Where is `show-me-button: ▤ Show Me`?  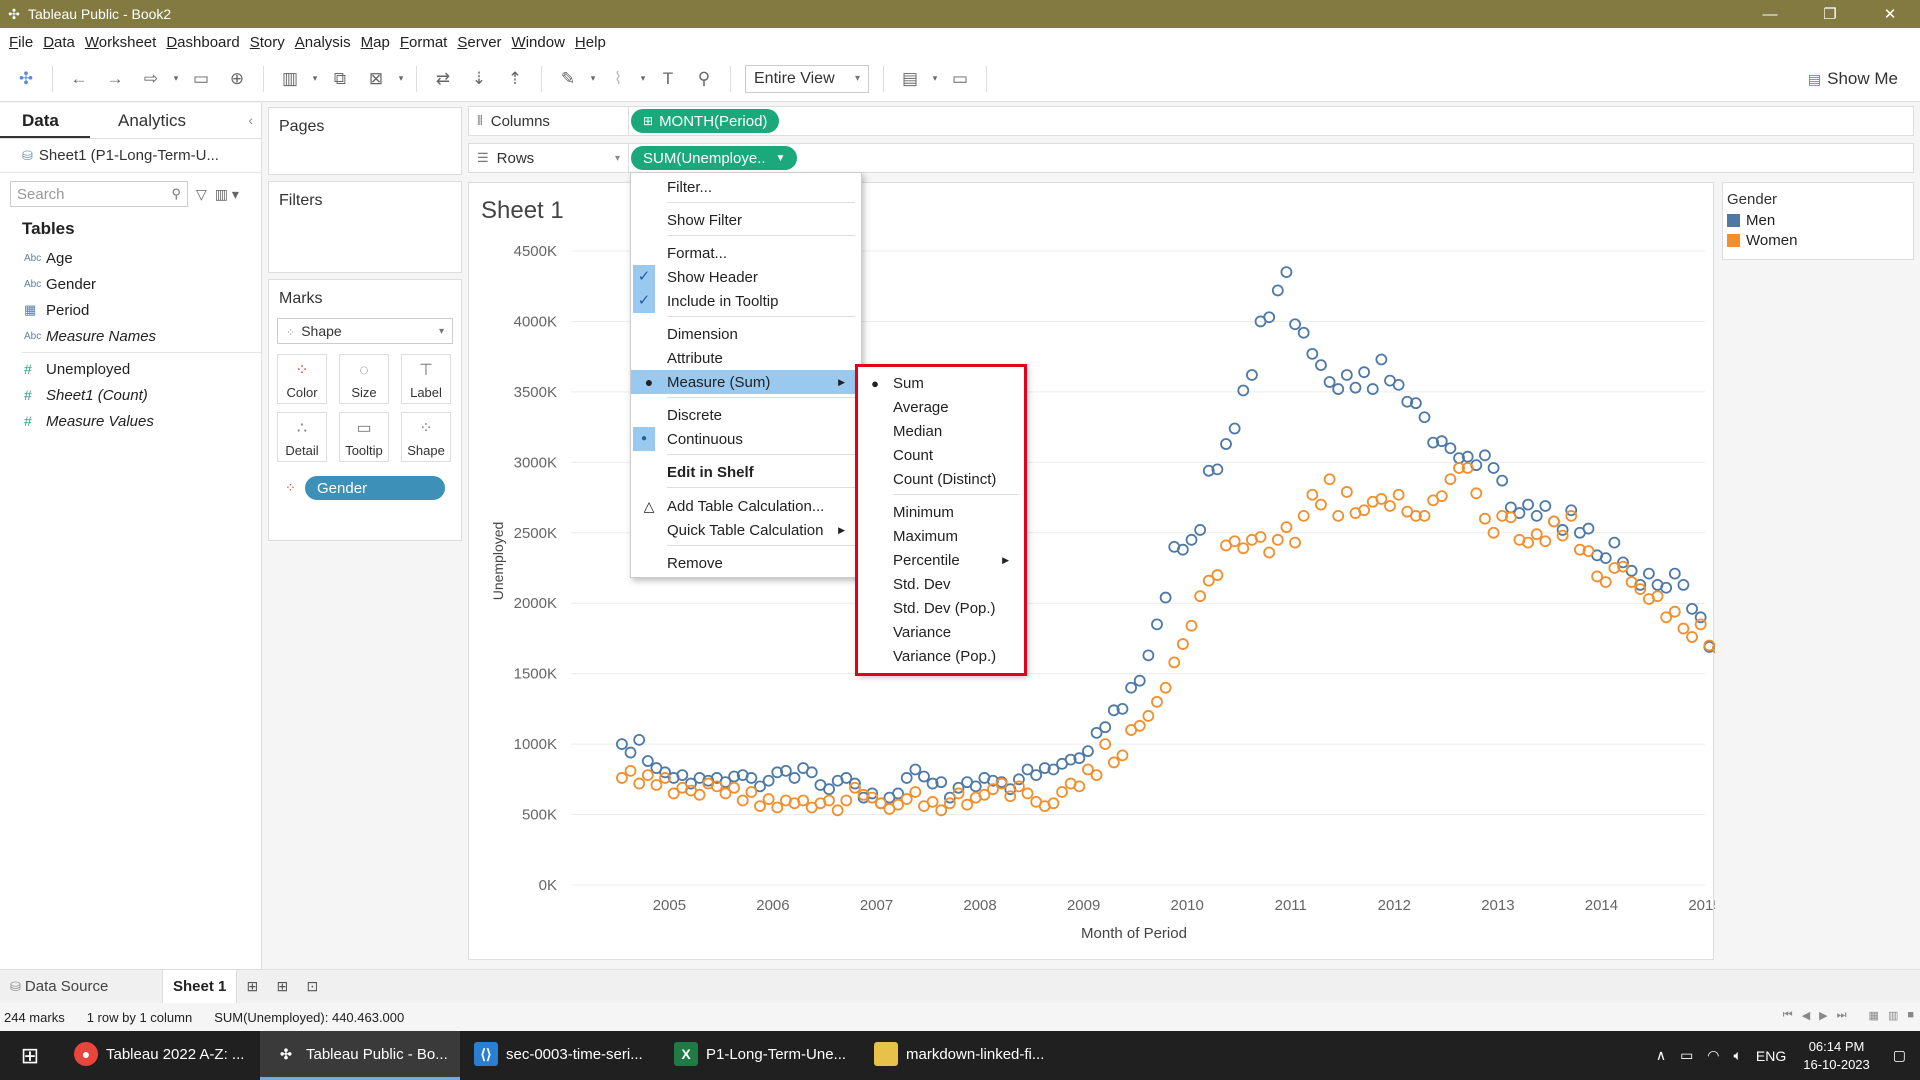 show-me-button: ▤ Show Me is located at coordinates (1853, 79).